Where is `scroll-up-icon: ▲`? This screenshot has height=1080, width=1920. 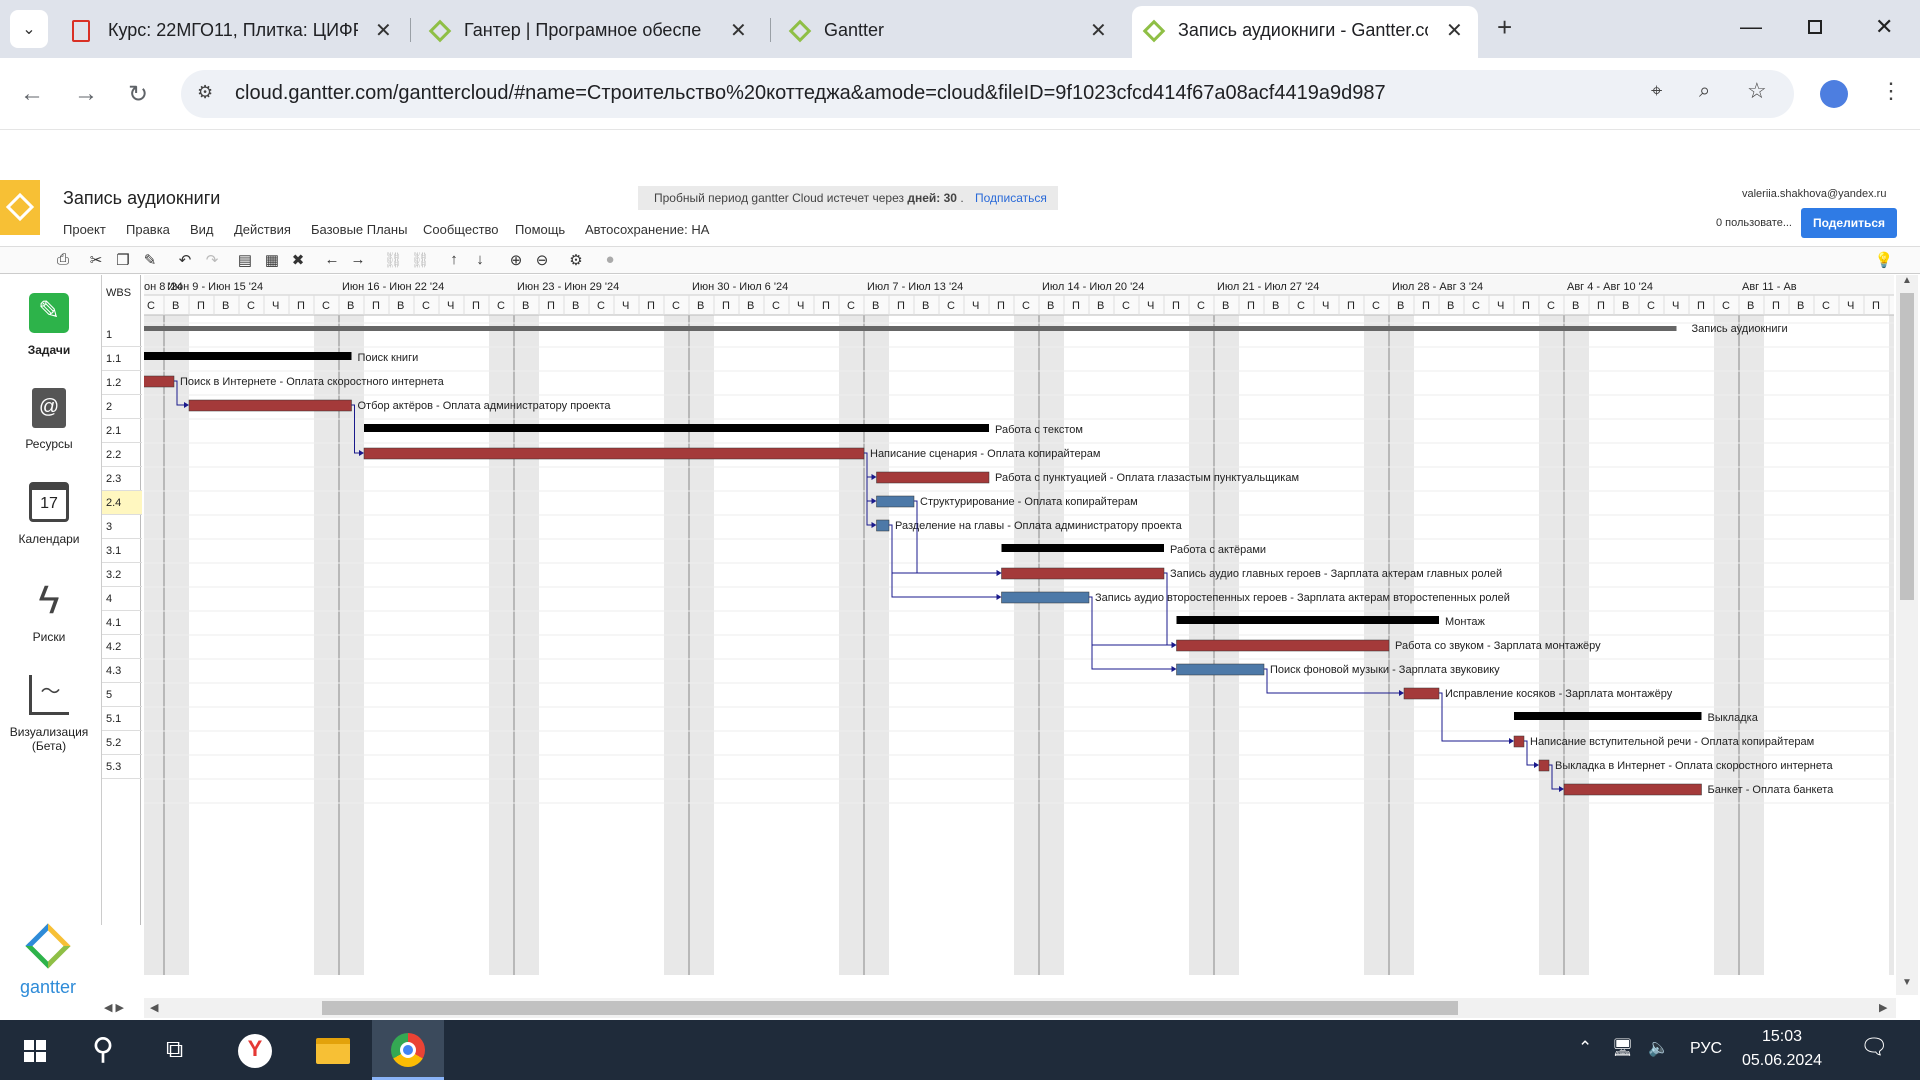
scroll-up-icon: ▲ is located at coordinates (1907, 280).